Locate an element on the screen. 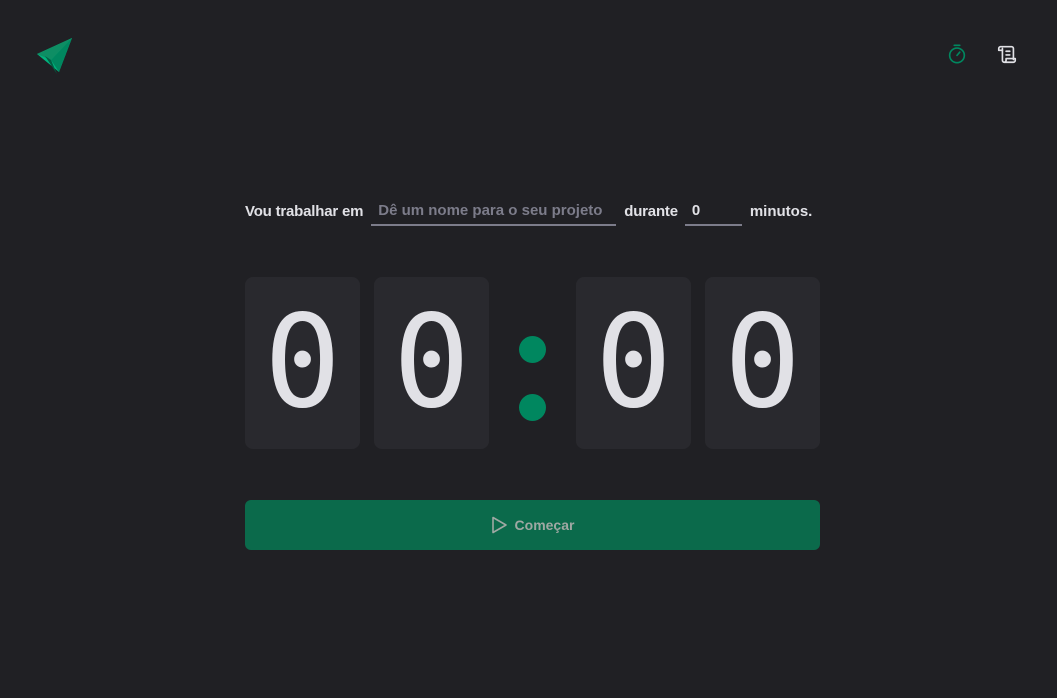 The width and height of the screenshot is (1057, 698). task-form: Vou trabalhar em durante minutos. is located at coordinates (532, 211).